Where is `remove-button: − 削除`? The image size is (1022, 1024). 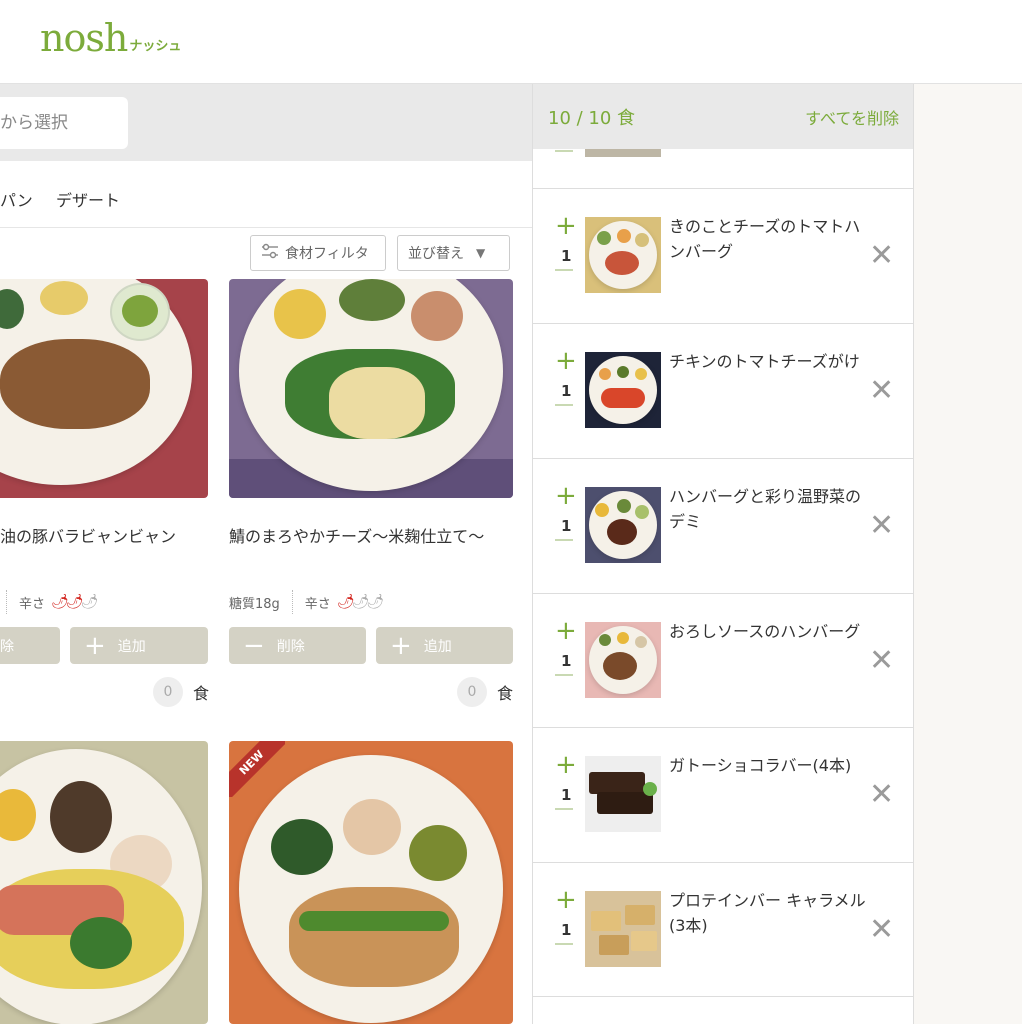 remove-button: − 削除 is located at coordinates (297, 645).